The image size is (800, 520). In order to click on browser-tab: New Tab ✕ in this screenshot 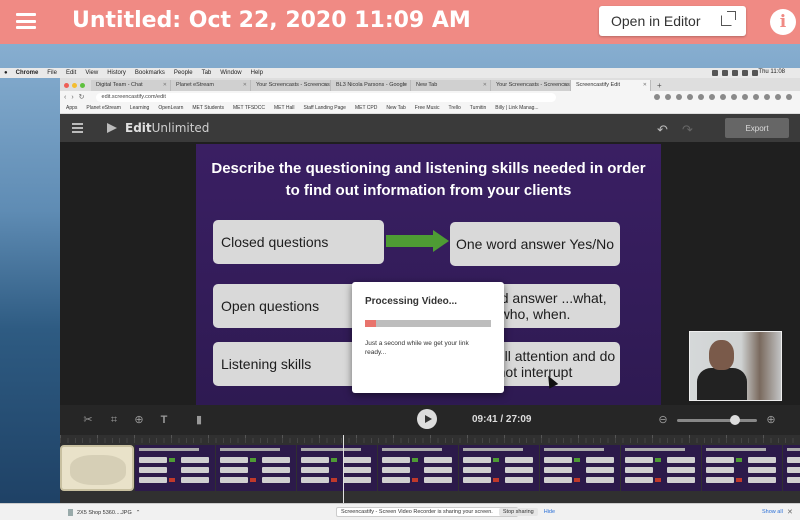, I will do `click(451, 85)`.